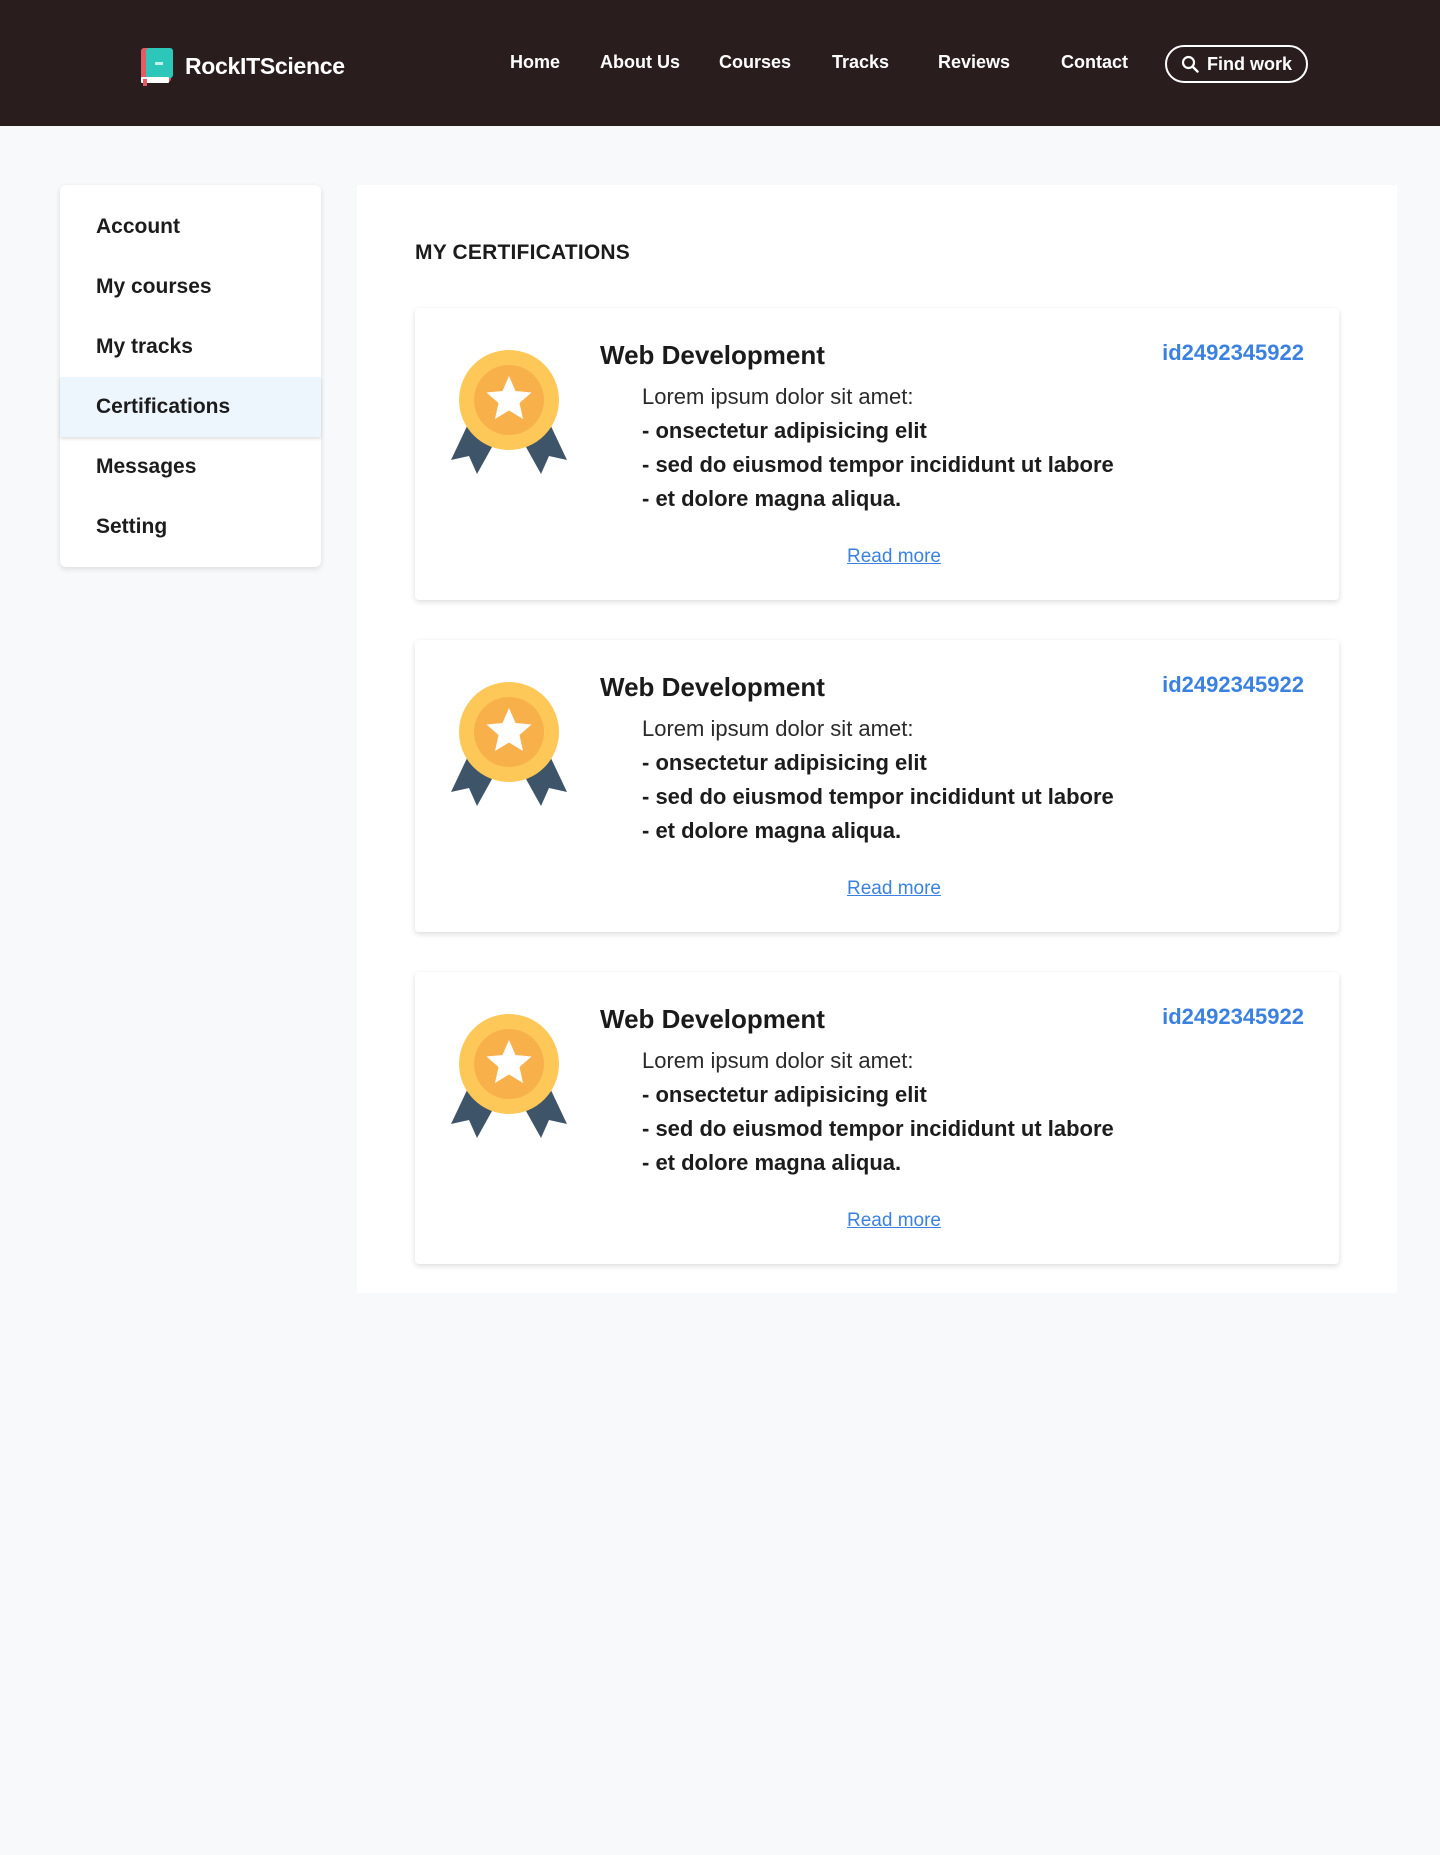 This screenshot has height=1855, width=1440. Describe the element at coordinates (190, 527) in the screenshot. I see `sidebar-item-setting: Setting` at that location.